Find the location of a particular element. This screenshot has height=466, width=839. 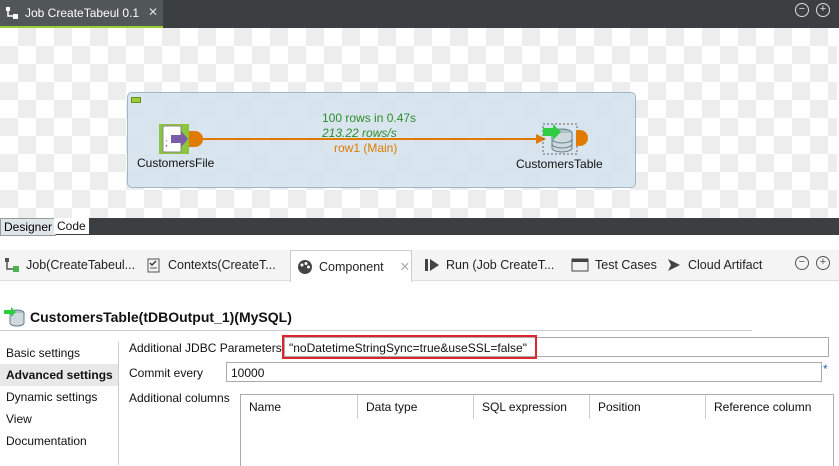

file-input-icon: ; is located at coordinates (174, 139).